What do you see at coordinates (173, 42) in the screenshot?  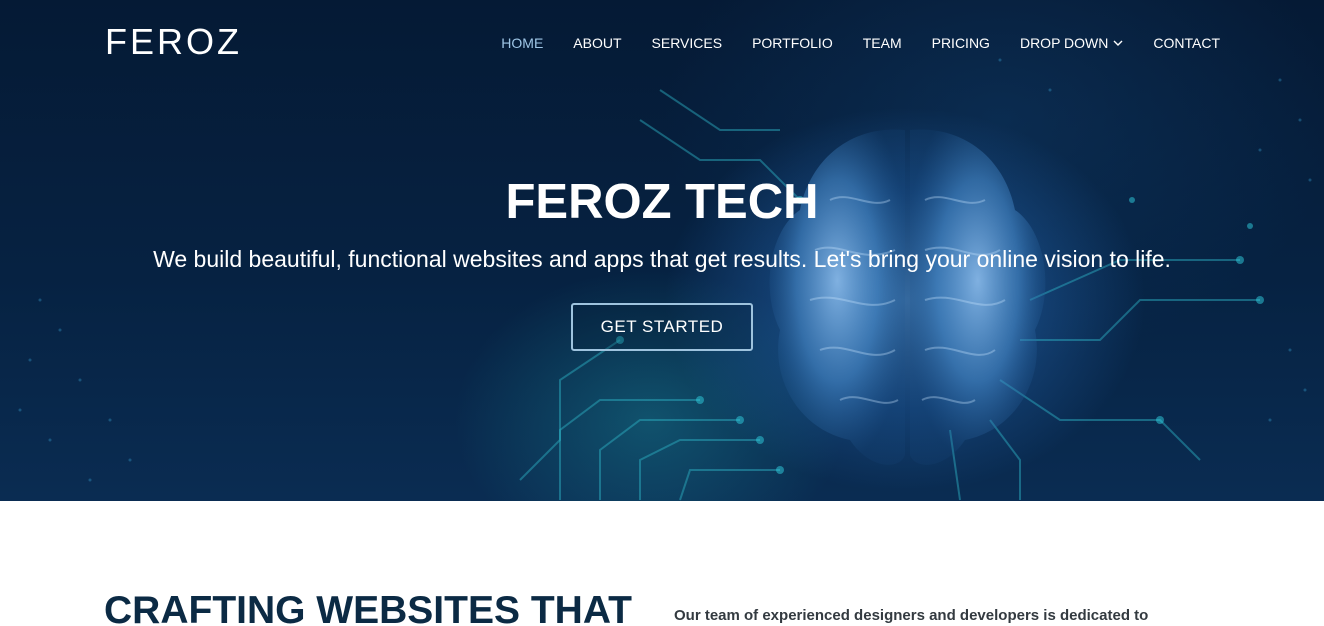 I see `site-logo: FEROZ` at bounding box center [173, 42].